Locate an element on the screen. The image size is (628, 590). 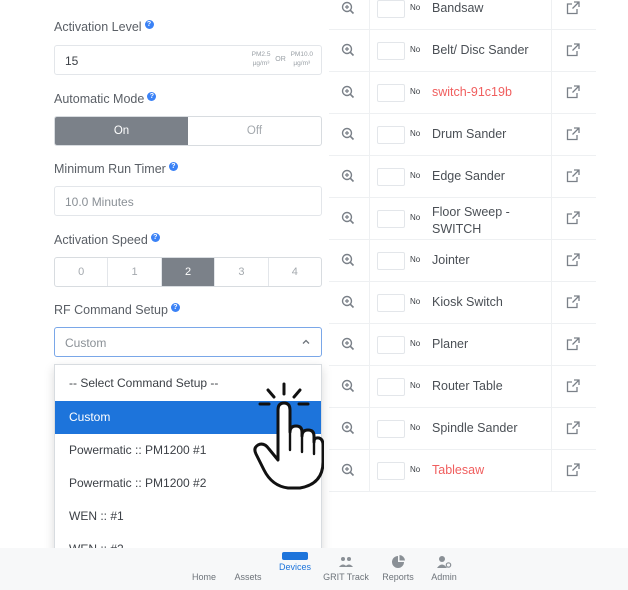
speed-option-3: 3 is located at coordinates (242, 272).